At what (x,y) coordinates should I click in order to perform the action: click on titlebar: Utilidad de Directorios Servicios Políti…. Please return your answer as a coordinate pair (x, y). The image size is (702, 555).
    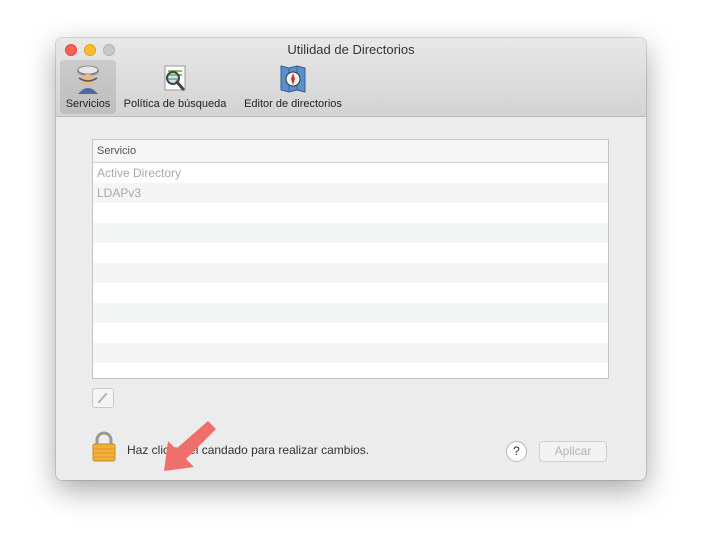
    Looking at the image, I should click on (351, 77).